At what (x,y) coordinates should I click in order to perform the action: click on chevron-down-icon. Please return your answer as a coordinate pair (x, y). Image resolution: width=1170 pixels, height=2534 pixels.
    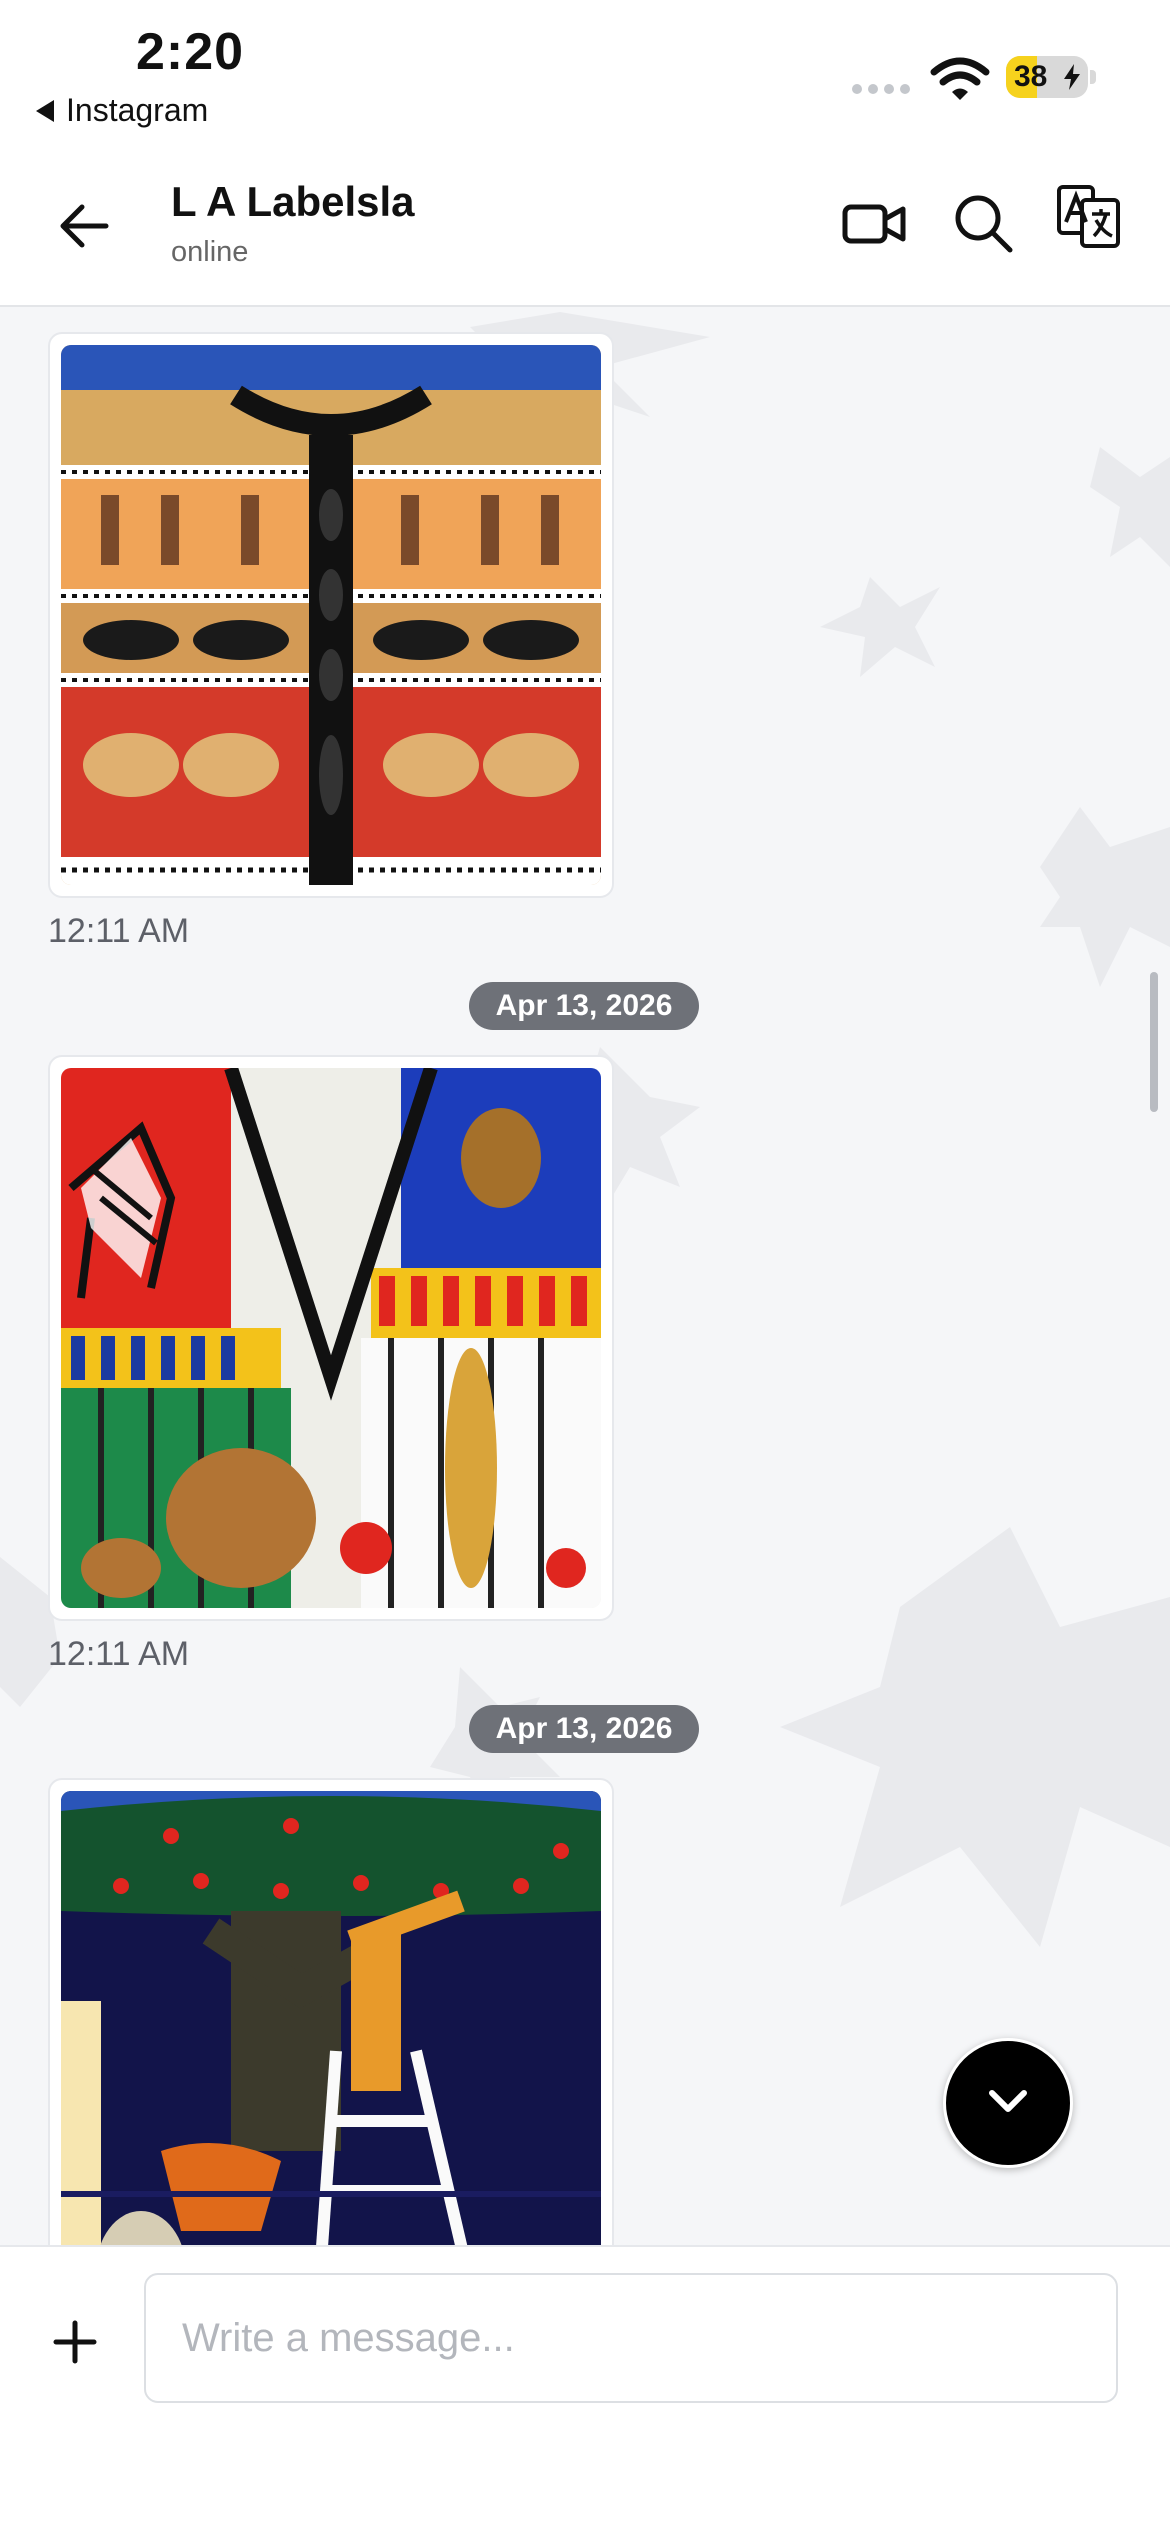
    Looking at the image, I should click on (1008, 2101).